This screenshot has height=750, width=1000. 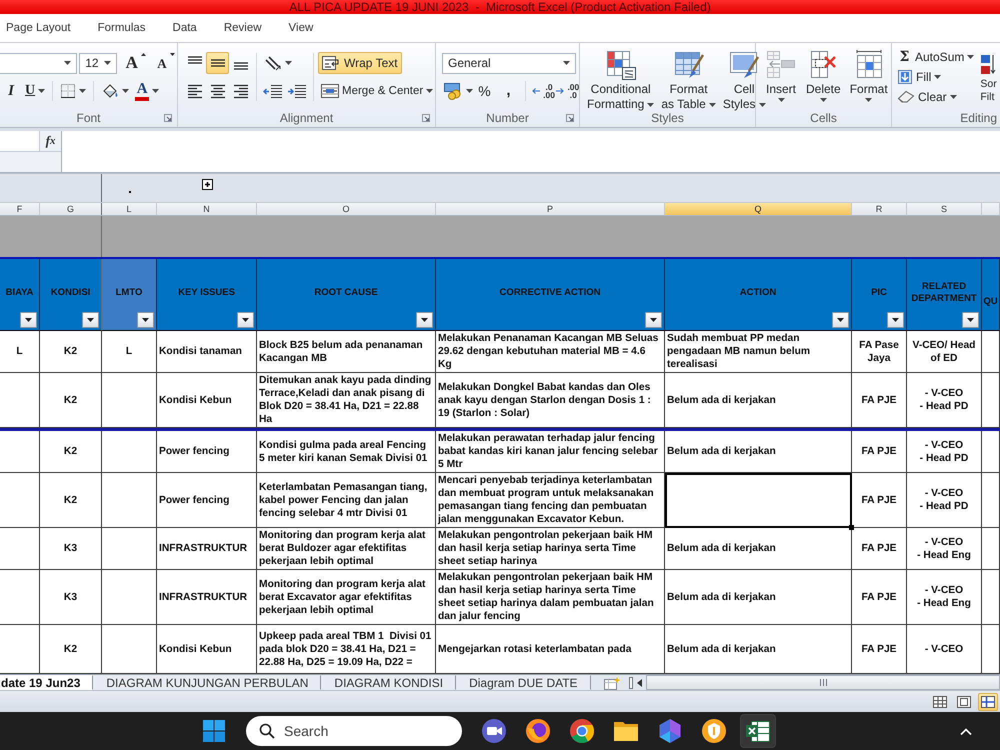 I want to click on italic-button: I, so click(x=11, y=91).